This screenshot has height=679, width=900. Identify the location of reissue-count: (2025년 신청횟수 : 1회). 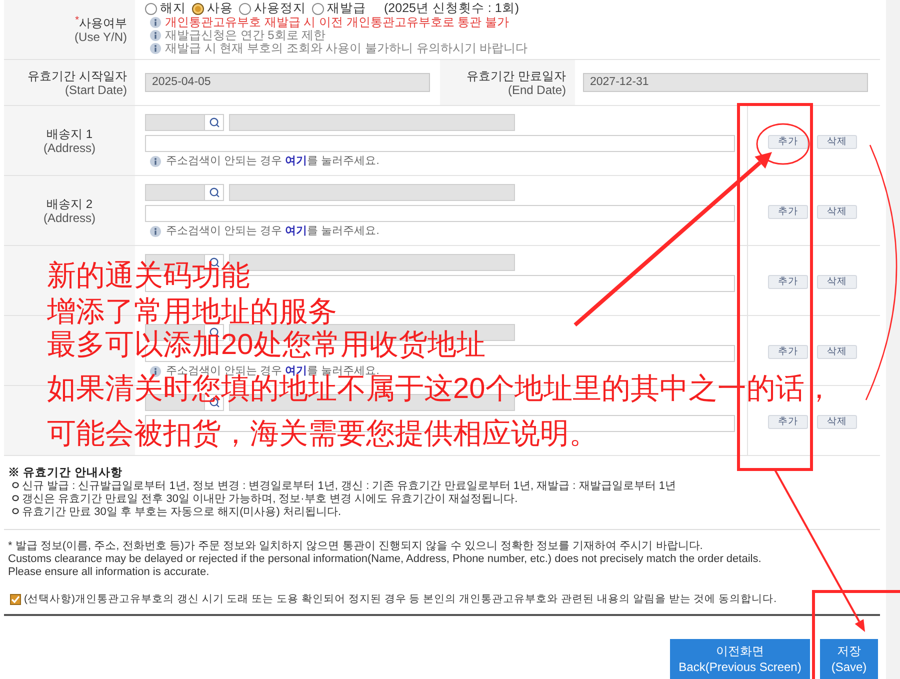
(451, 8).